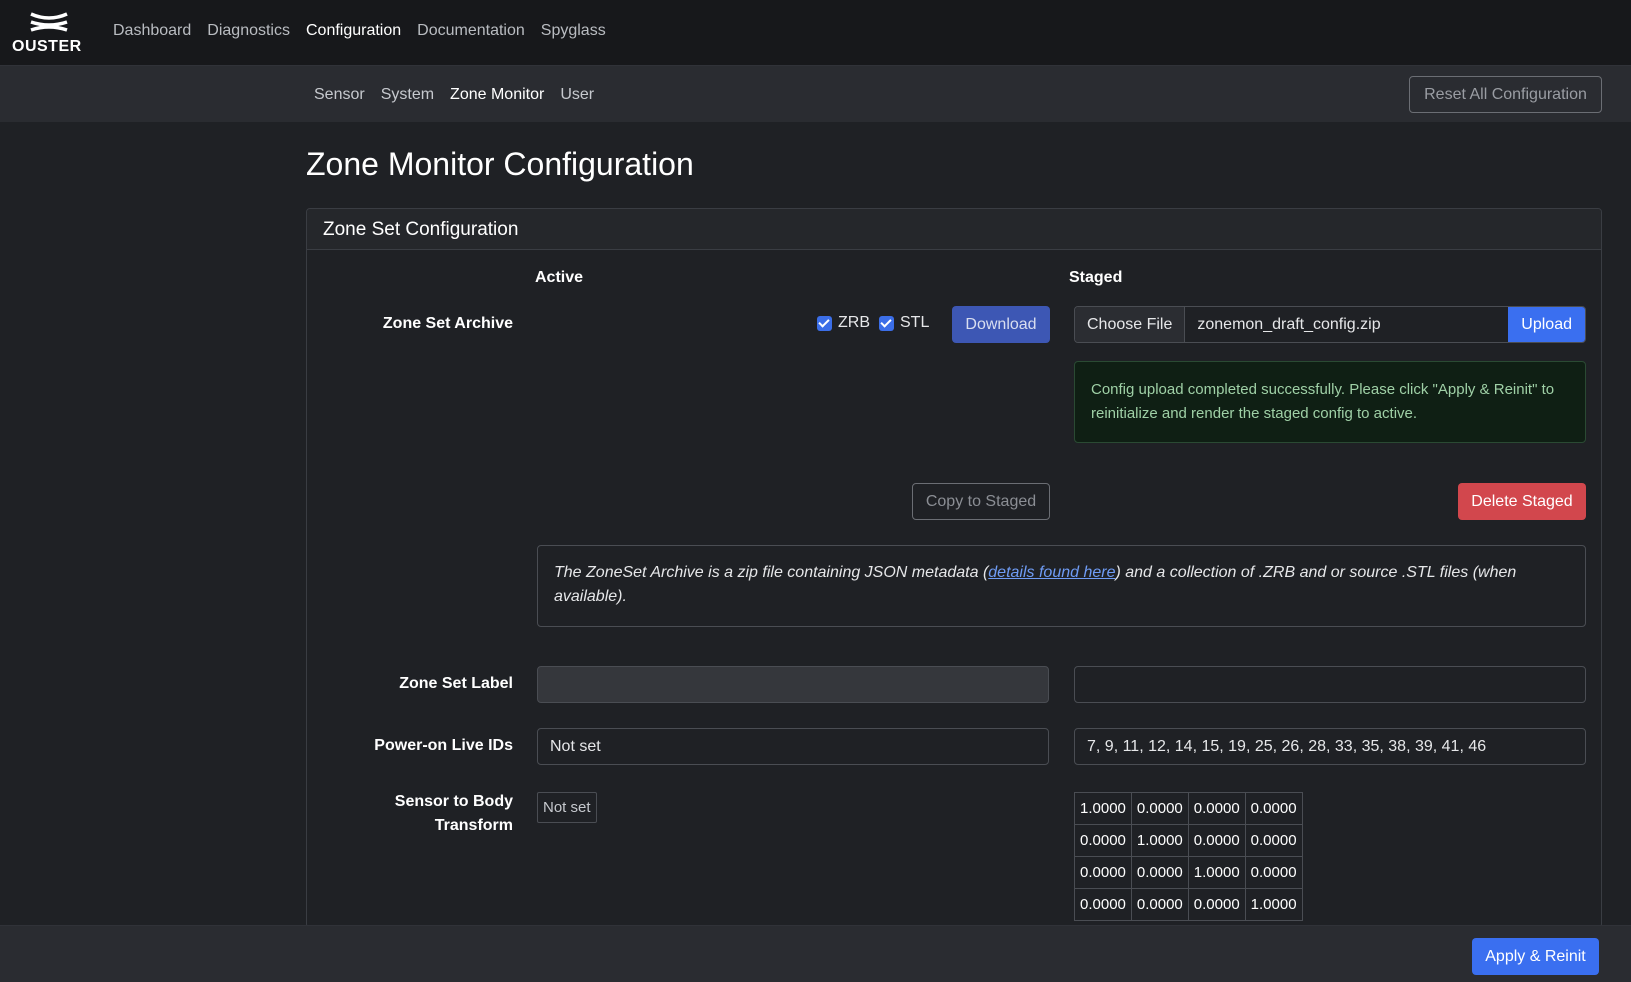  I want to click on stl-checkbox-label: STL, so click(915, 322).